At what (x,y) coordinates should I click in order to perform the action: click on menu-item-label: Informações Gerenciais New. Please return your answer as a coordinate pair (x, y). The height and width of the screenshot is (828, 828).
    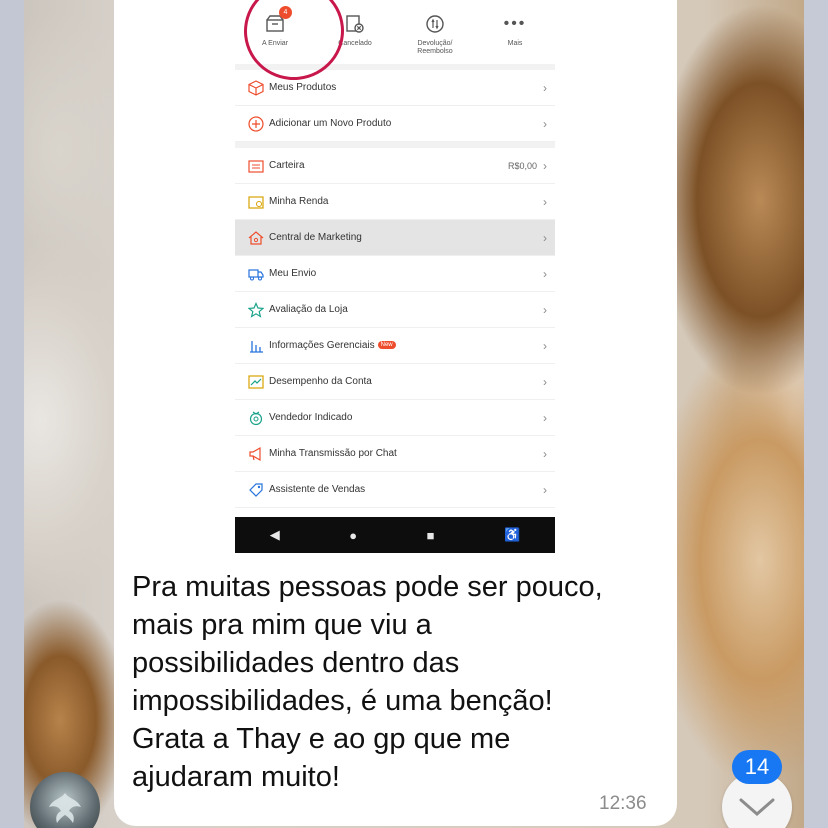
    Looking at the image, I should click on (406, 345).